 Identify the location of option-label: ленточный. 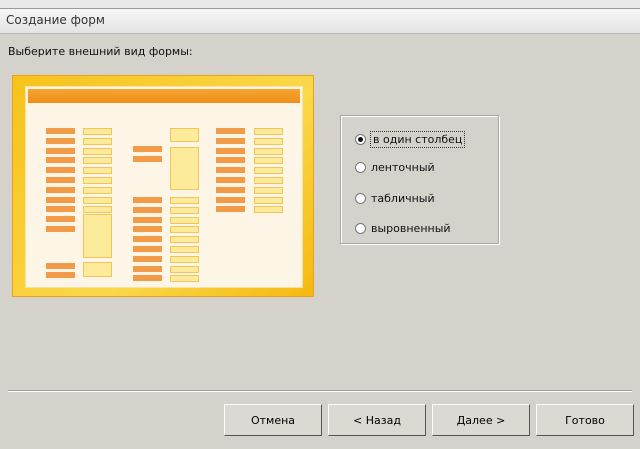
(403, 167).